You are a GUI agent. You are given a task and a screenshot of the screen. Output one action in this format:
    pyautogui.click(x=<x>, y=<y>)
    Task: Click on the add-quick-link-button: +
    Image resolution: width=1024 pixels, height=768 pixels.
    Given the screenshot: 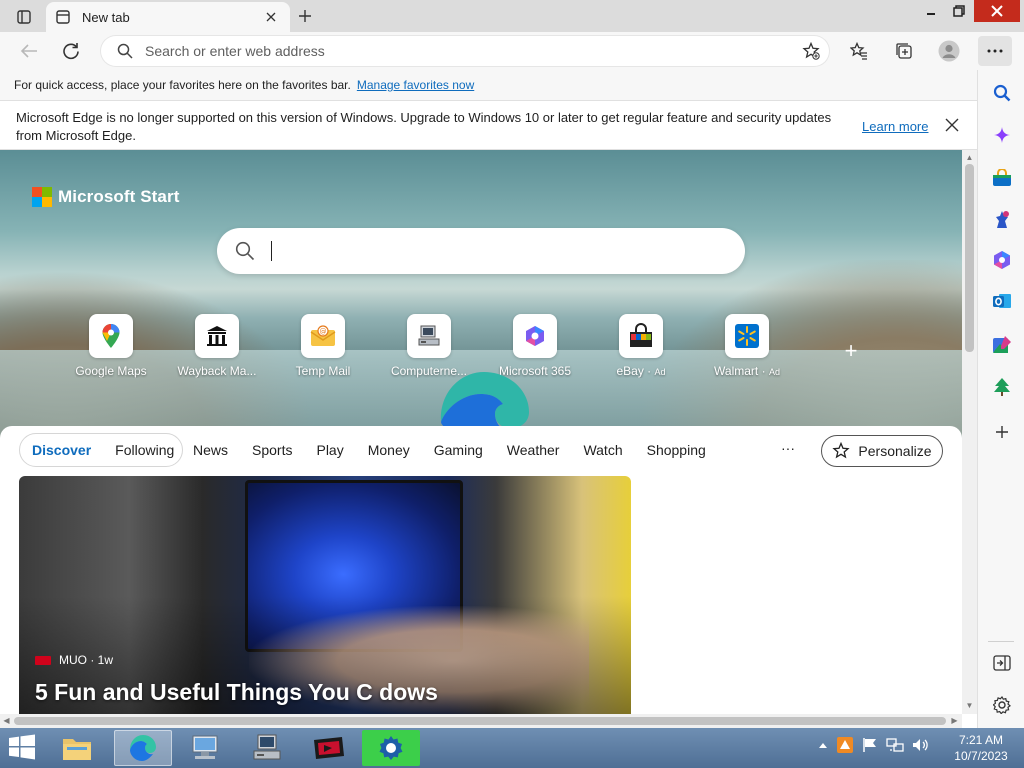 What is the action you would take?
    pyautogui.click(x=851, y=351)
    